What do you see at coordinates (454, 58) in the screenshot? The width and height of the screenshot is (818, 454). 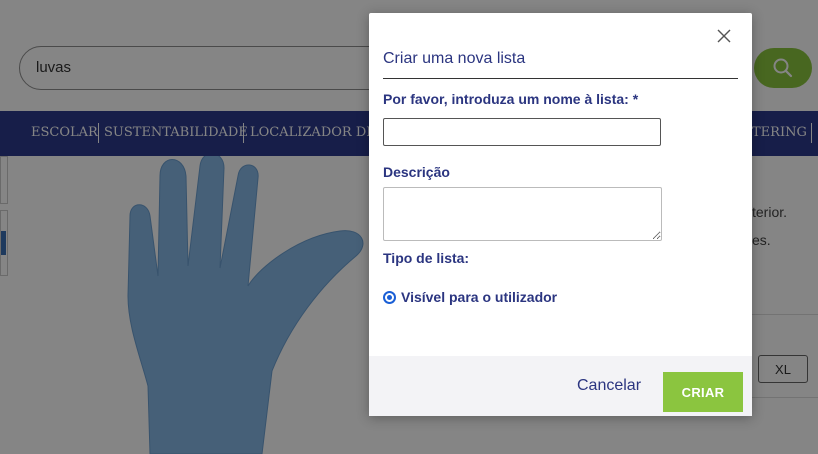 I see `modal-title: Criar uma nova lista` at bounding box center [454, 58].